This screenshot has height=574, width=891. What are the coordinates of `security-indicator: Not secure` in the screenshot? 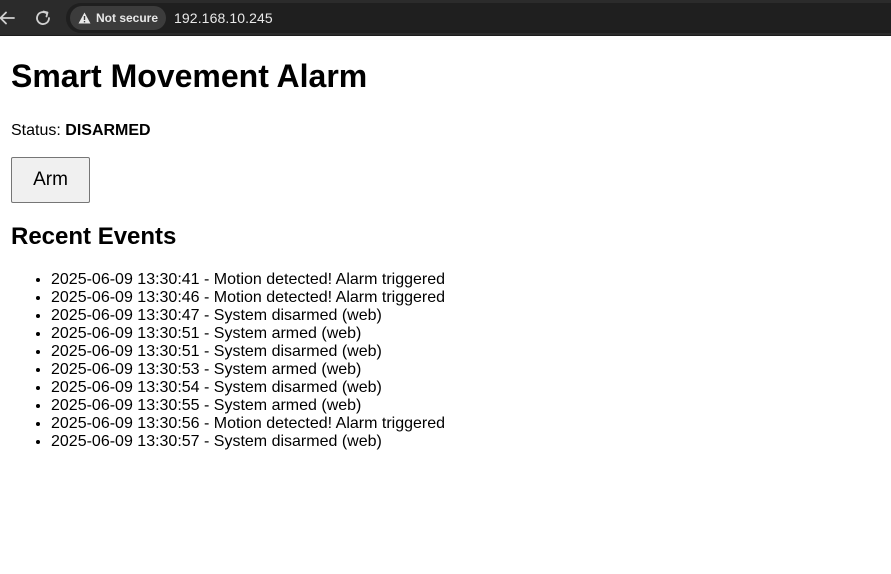 It's located at (118, 18).